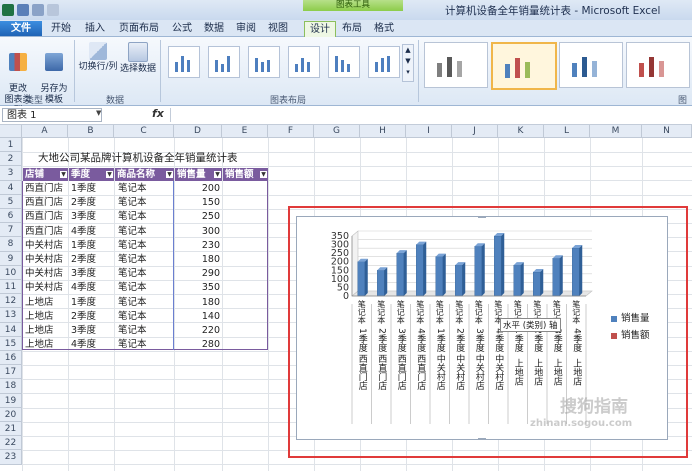 The image size is (692, 471). I want to click on row-header: 1, so click(11, 145).